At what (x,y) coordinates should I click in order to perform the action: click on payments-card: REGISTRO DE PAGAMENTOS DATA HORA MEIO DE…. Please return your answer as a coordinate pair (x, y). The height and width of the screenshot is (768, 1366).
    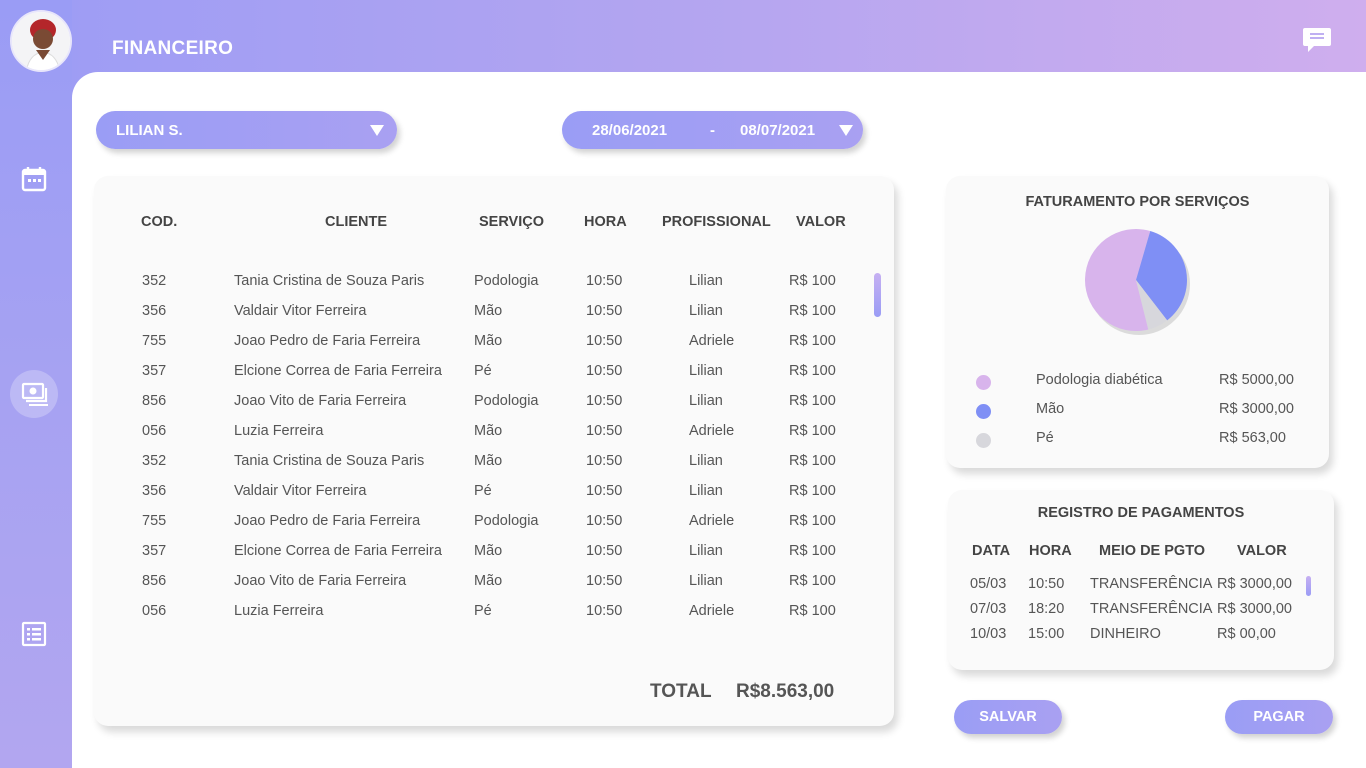
    Looking at the image, I should click on (1141, 580).